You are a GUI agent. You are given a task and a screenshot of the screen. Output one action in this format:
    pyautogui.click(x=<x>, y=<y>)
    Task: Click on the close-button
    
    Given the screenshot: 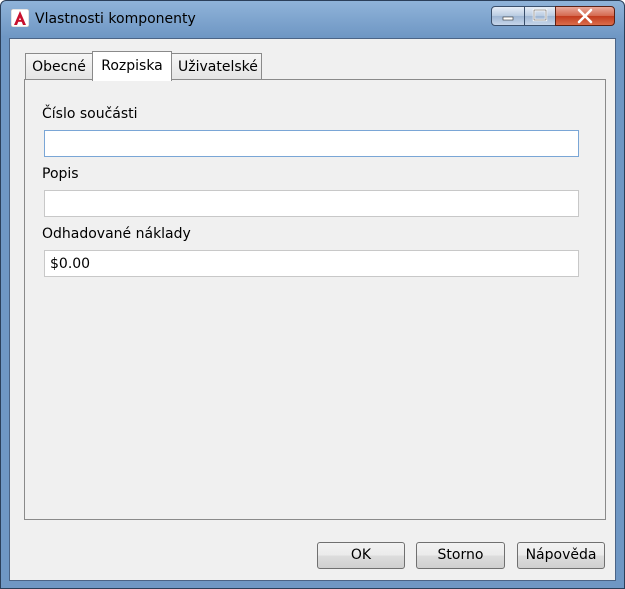 What is the action you would take?
    pyautogui.click(x=585, y=16)
    